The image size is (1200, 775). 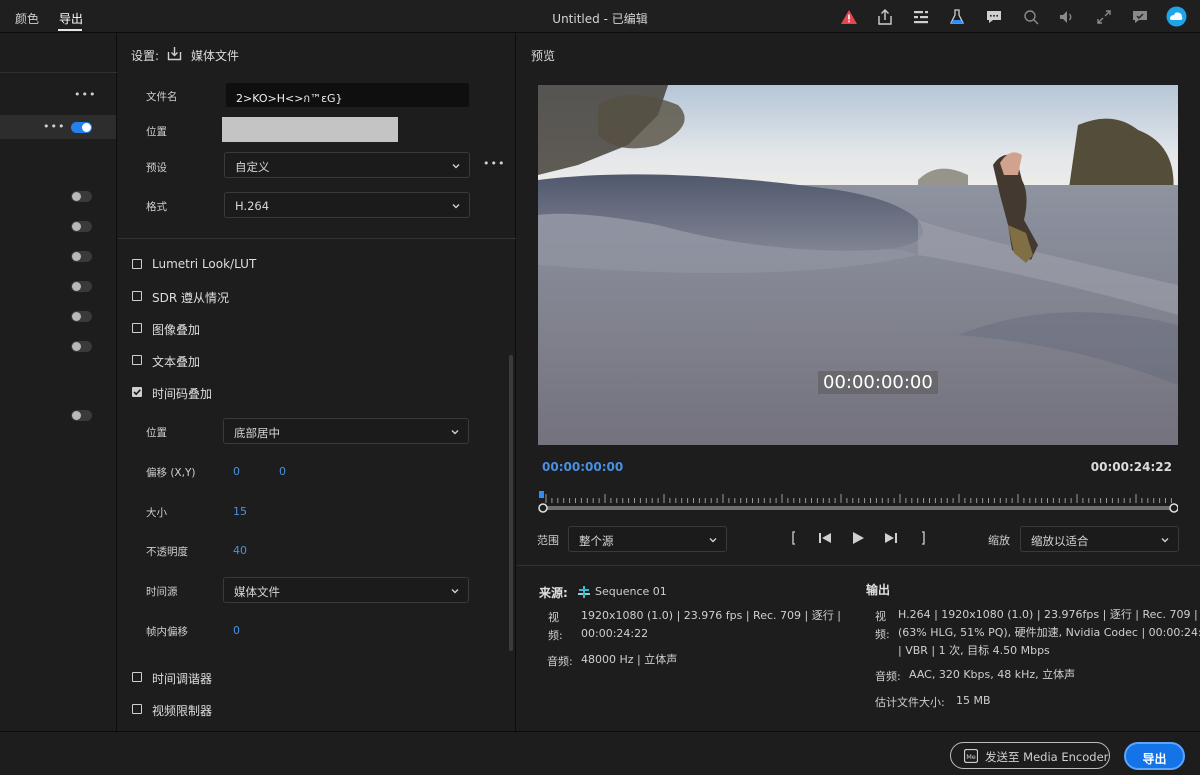 What do you see at coordinates (878, 382) in the screenshot?
I see `timecode-overlay-text: 00:00:00:00` at bounding box center [878, 382].